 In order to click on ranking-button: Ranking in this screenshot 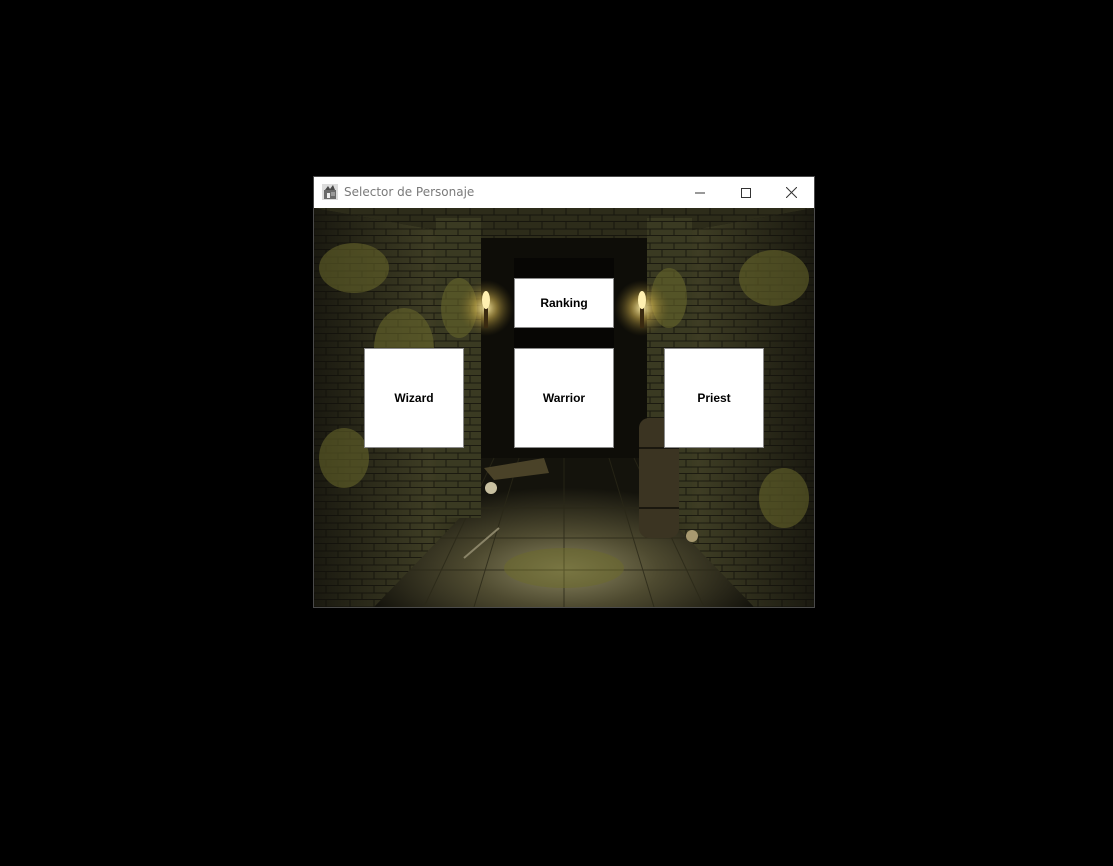, I will do `click(564, 303)`.